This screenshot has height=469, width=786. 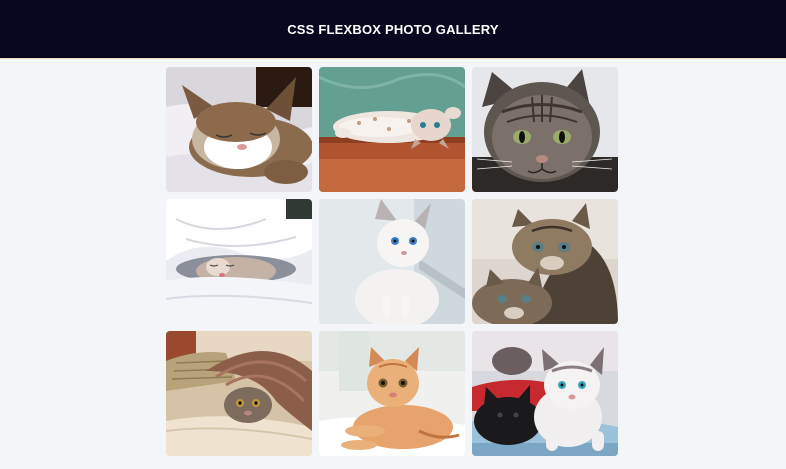 I want to click on cat-photo-black-and-white-kittens, so click(x=545, y=393).